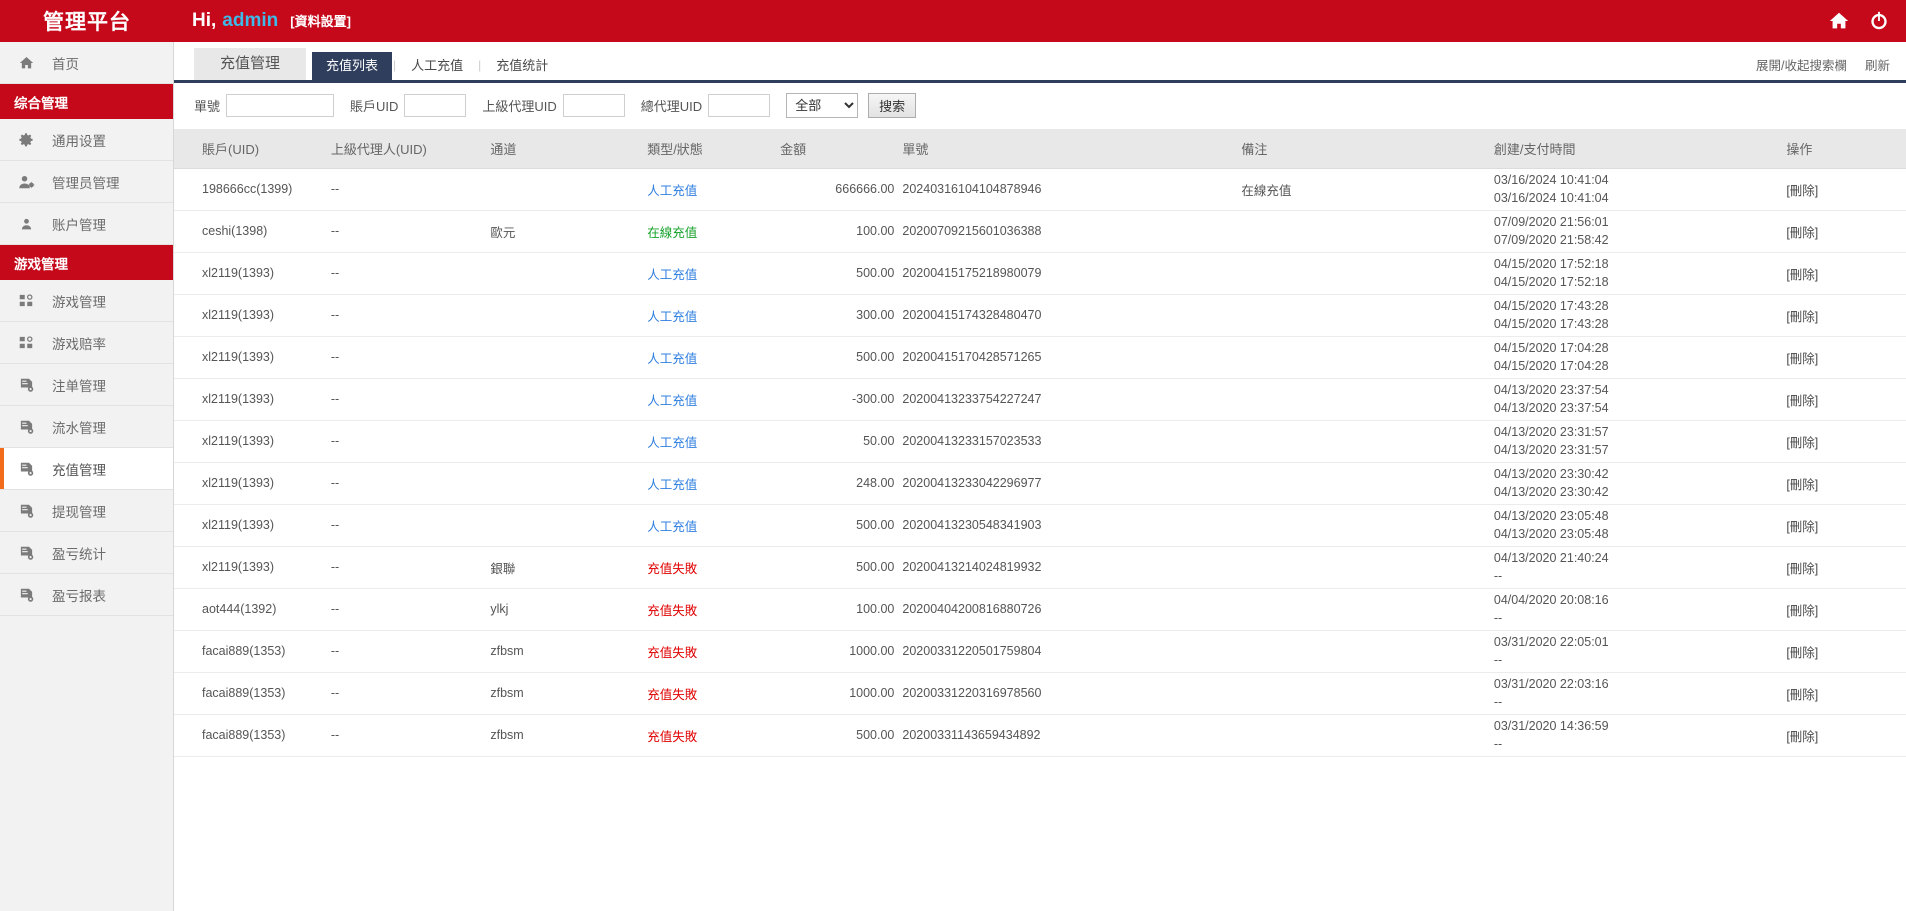  Describe the element at coordinates (86, 301) in the screenshot. I see `sidebar-item-6: 游戏管理` at that location.